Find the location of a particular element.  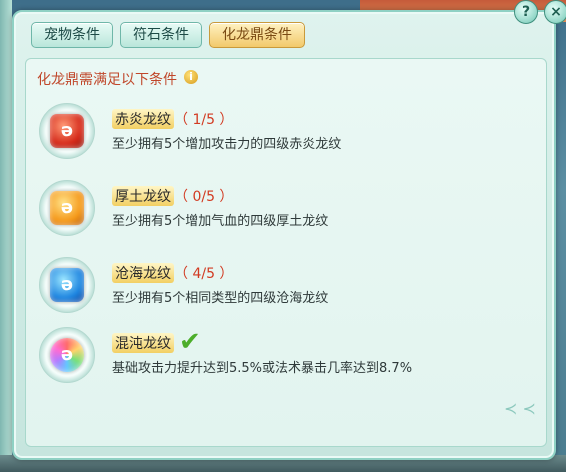

conditions-header: 化龙鼎需满足以下条件 is located at coordinates (107, 80).